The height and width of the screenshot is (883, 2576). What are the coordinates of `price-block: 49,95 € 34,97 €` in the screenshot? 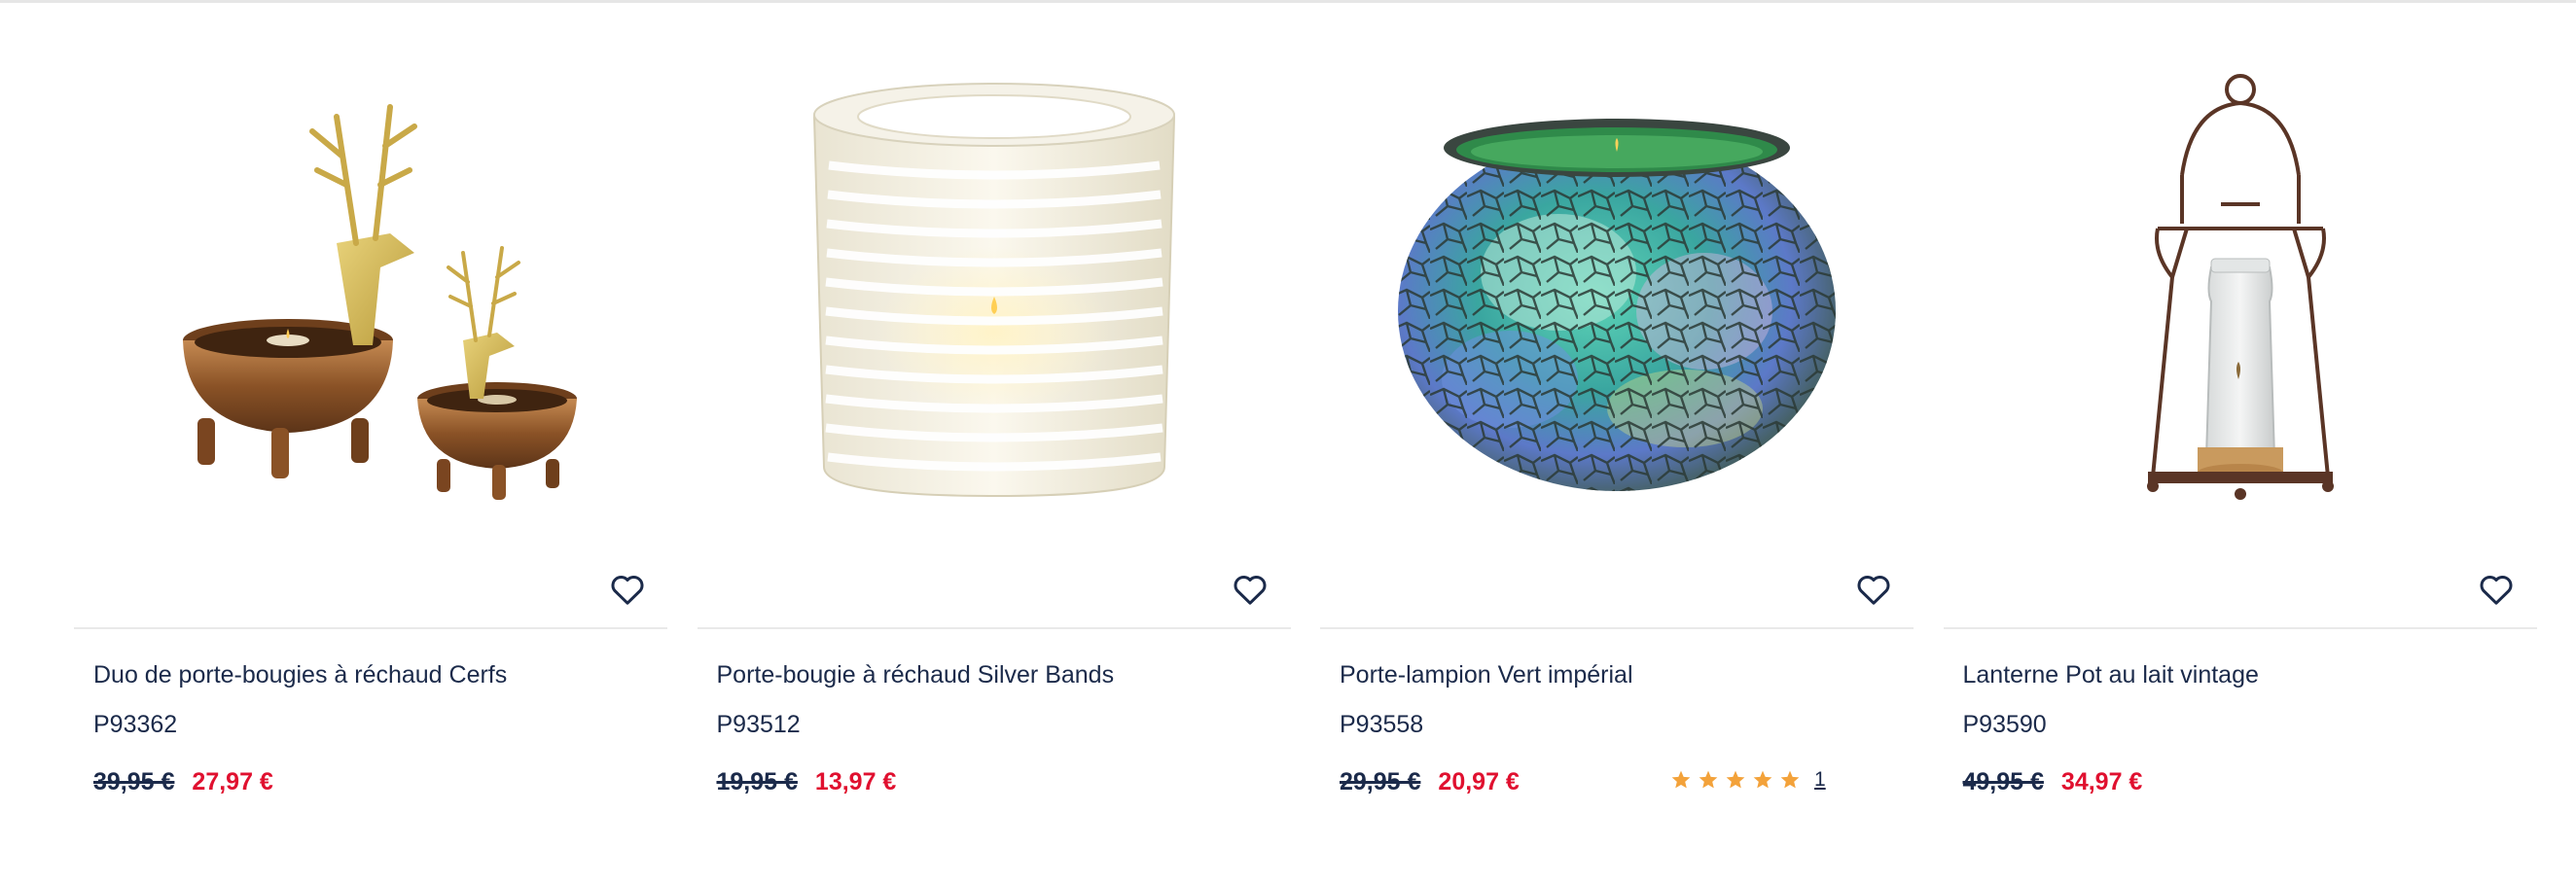 It's located at (2053, 782).